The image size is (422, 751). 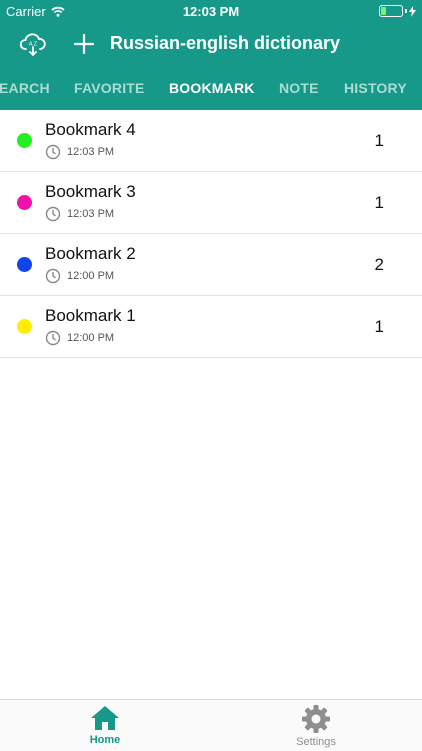 I want to click on cloud-download-icon: A Z, so click(x=32, y=45).